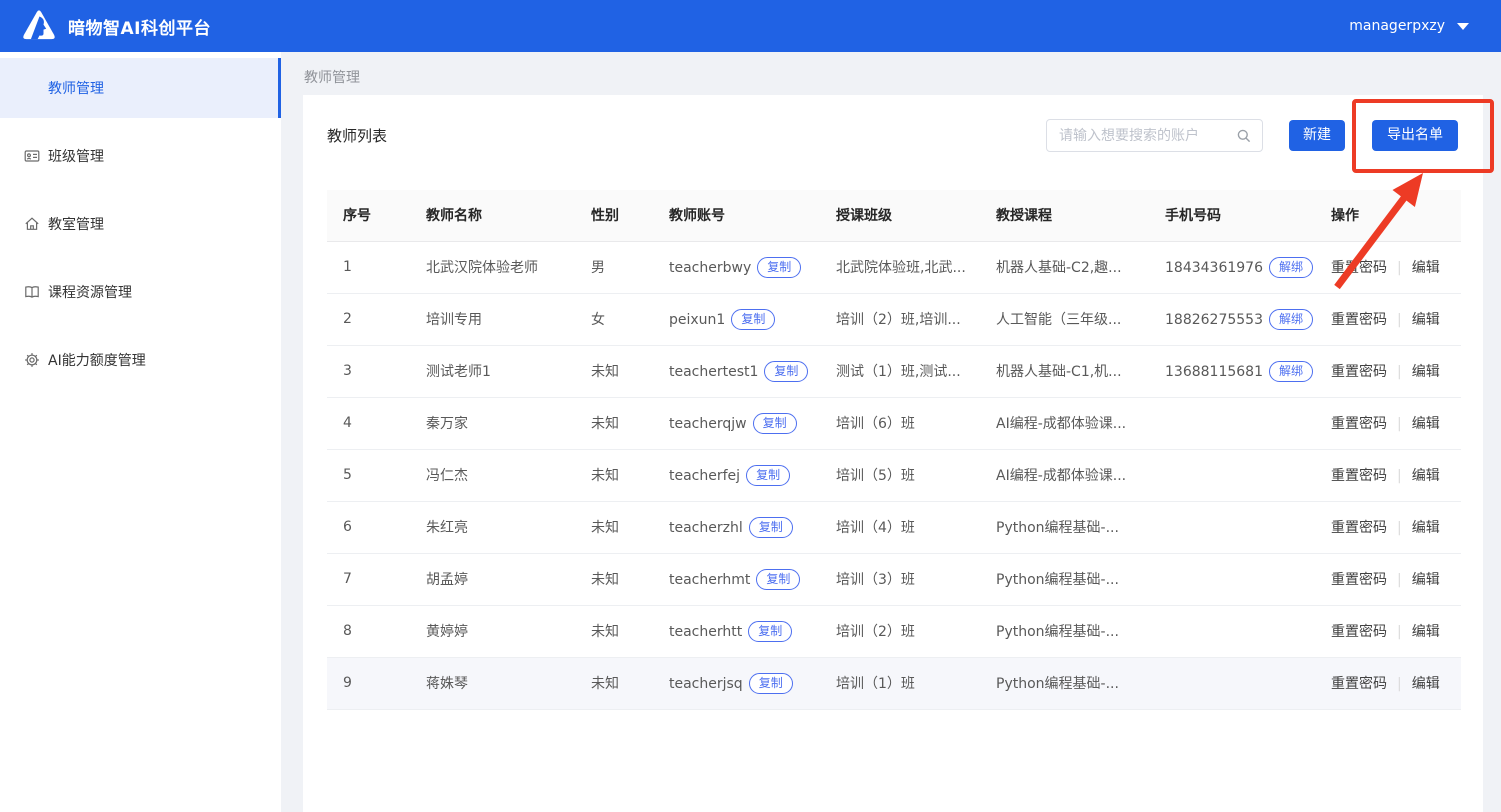  What do you see at coordinates (1317, 135) in the screenshot?
I see `new-button: 新建` at bounding box center [1317, 135].